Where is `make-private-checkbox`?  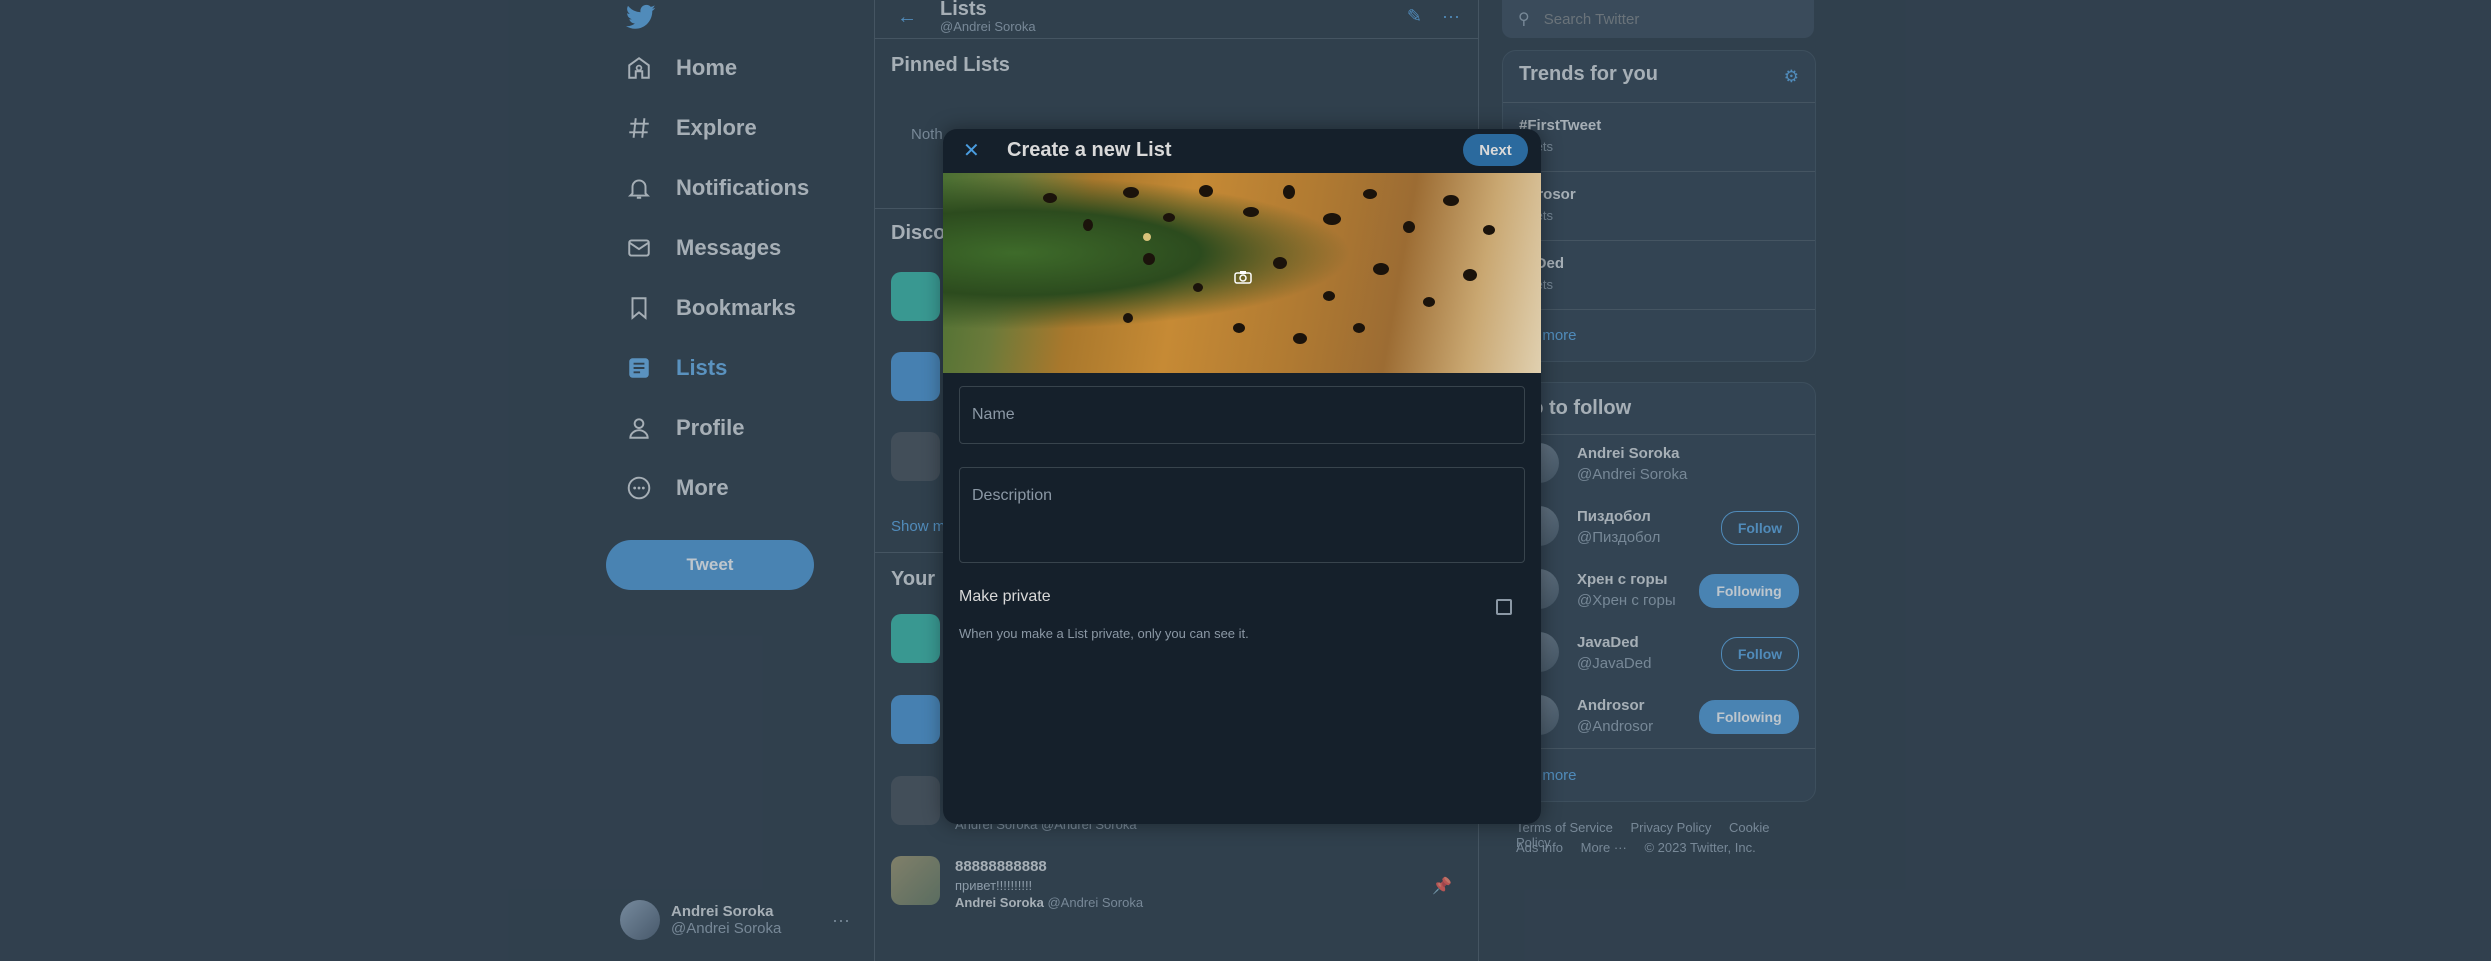 make-private-checkbox is located at coordinates (1504, 607).